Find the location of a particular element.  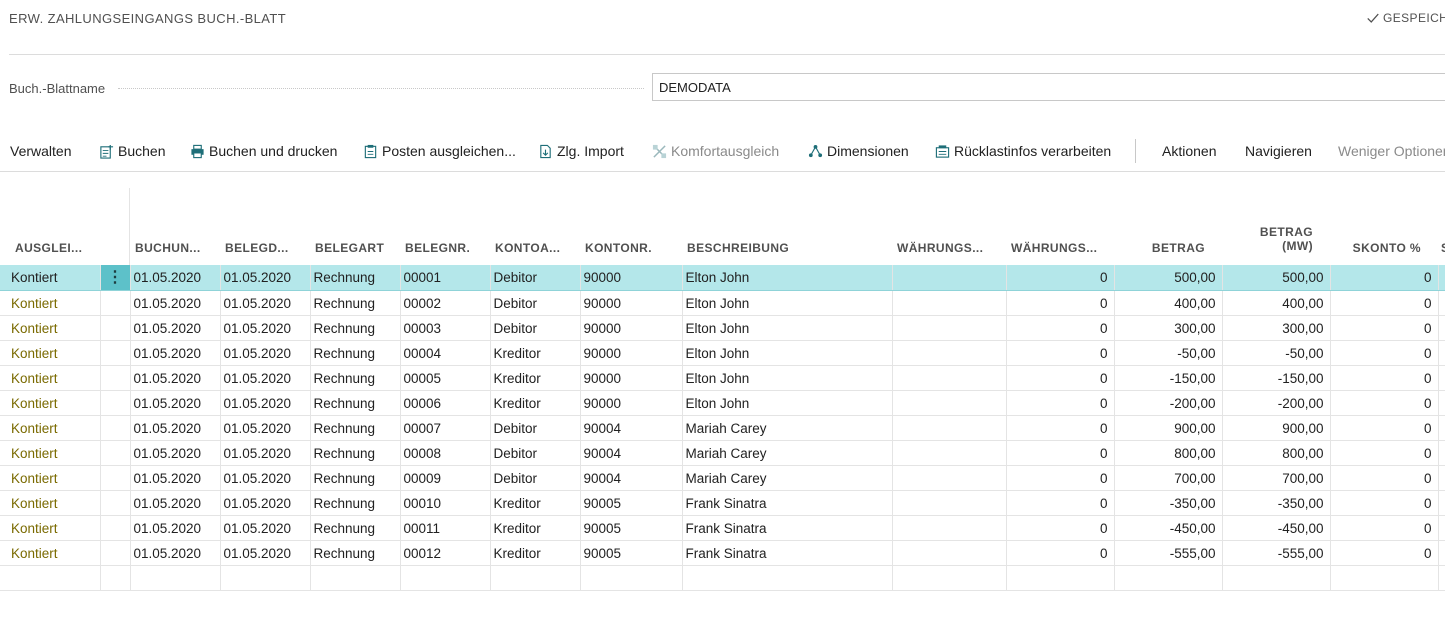

row-document-no-cell: 00003 is located at coordinates (445, 328).